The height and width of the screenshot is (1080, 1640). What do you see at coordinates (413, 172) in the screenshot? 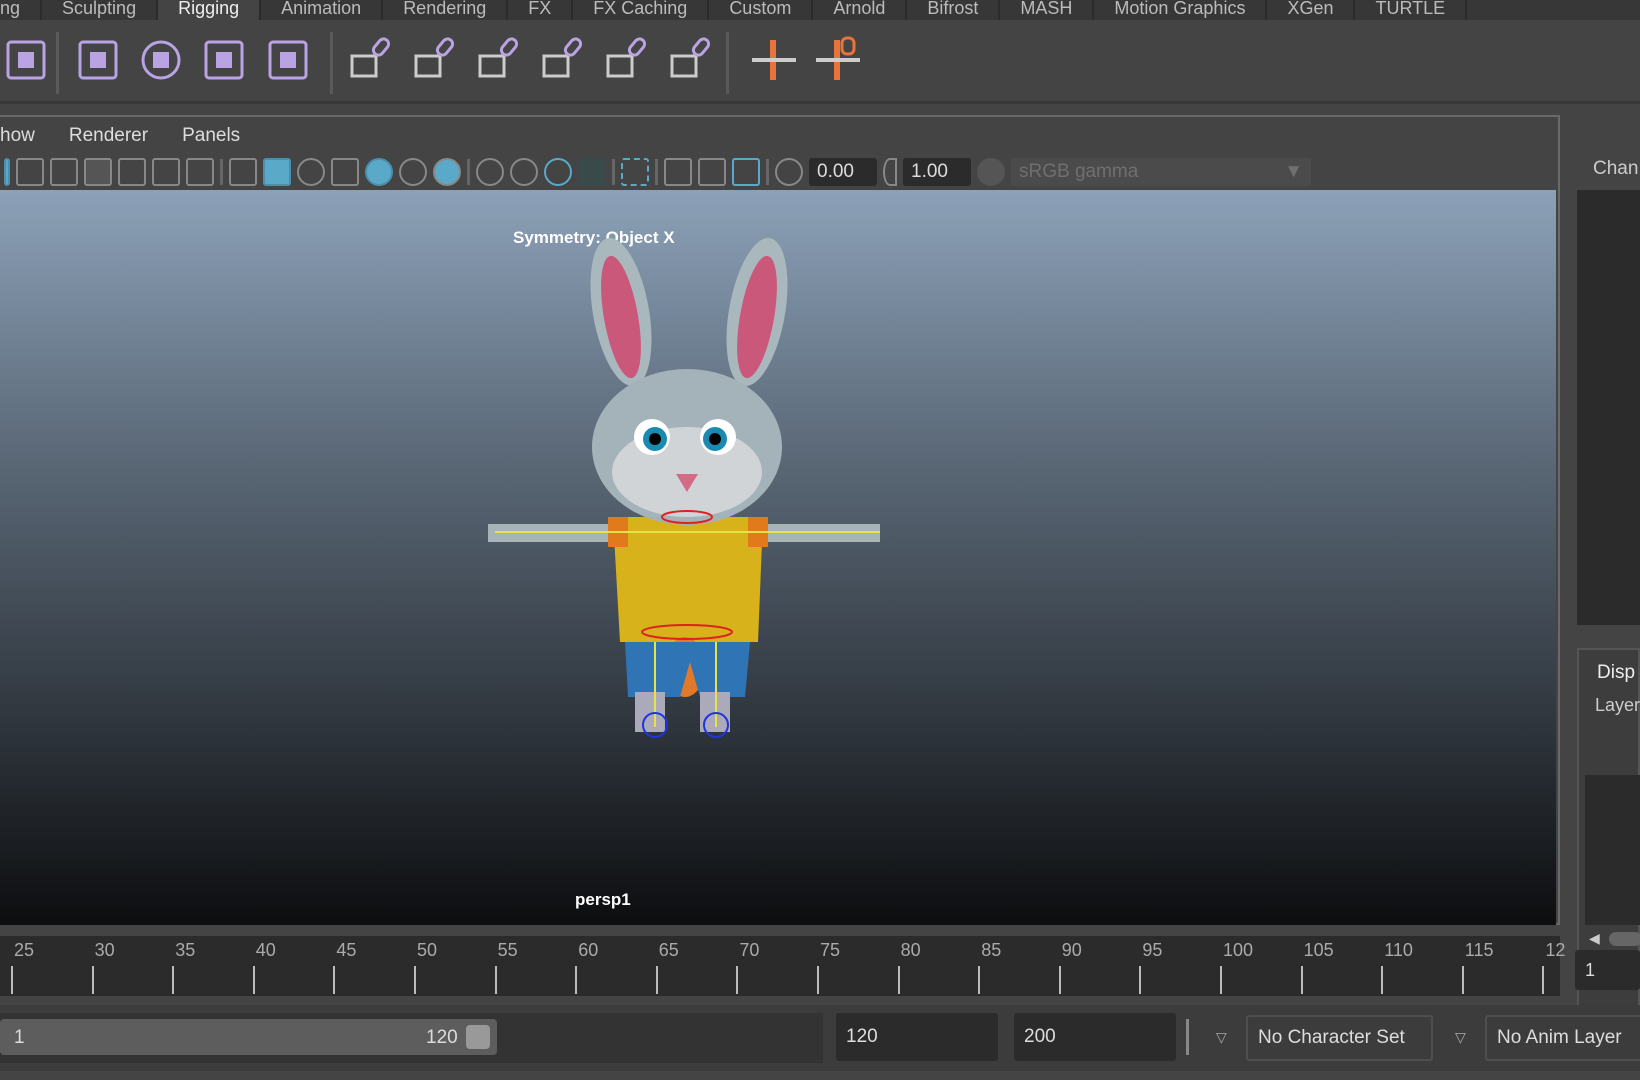
I see `lights-icon` at bounding box center [413, 172].